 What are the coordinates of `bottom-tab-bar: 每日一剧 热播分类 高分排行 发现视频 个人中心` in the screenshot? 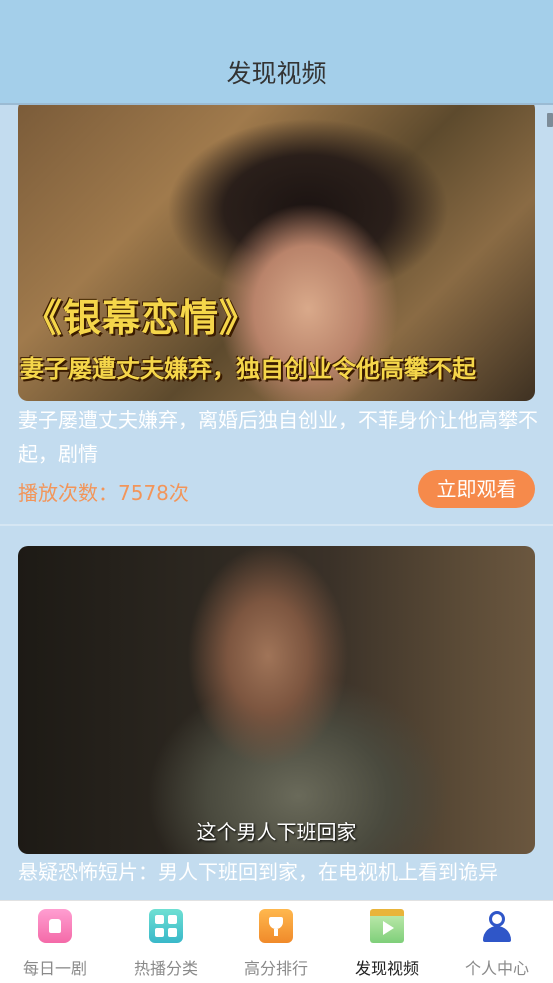 It's located at (276, 941).